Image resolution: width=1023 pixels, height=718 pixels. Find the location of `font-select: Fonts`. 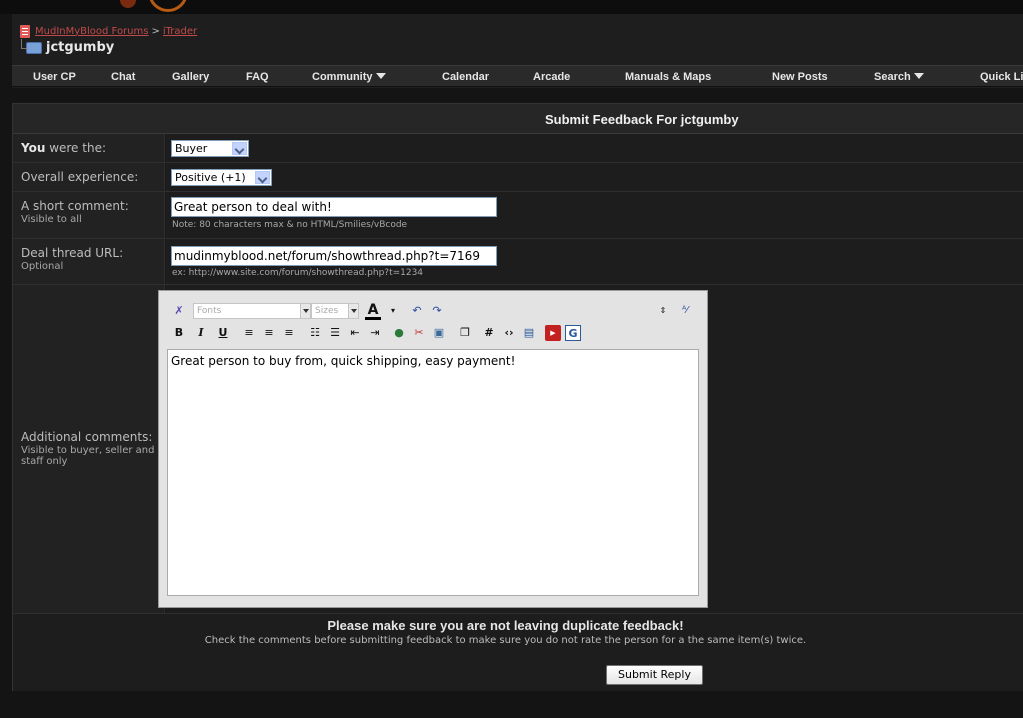

font-select: Fonts is located at coordinates (252, 311).